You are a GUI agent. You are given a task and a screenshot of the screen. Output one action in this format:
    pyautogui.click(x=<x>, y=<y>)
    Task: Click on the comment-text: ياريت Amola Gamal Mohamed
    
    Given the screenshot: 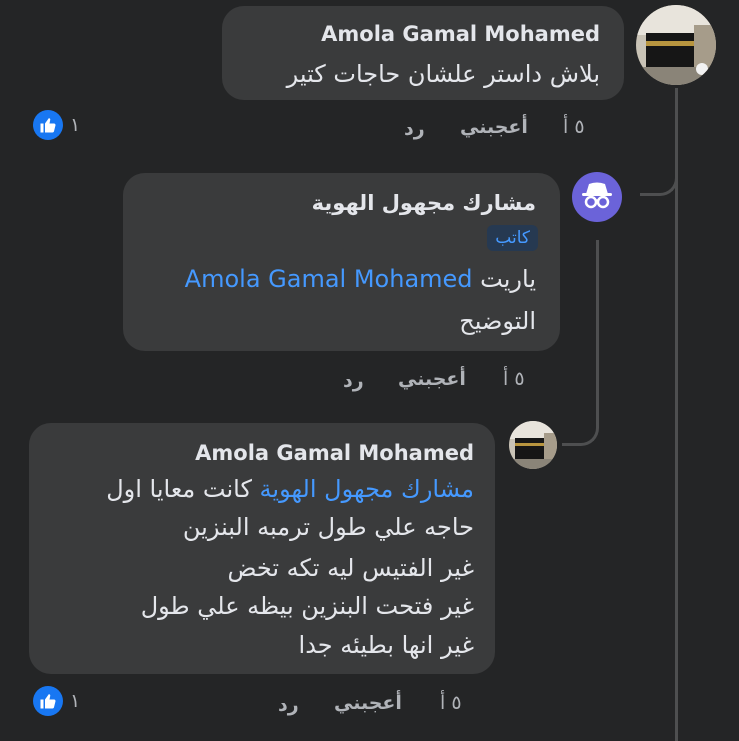 What is the action you would take?
    pyautogui.click(x=360, y=279)
    